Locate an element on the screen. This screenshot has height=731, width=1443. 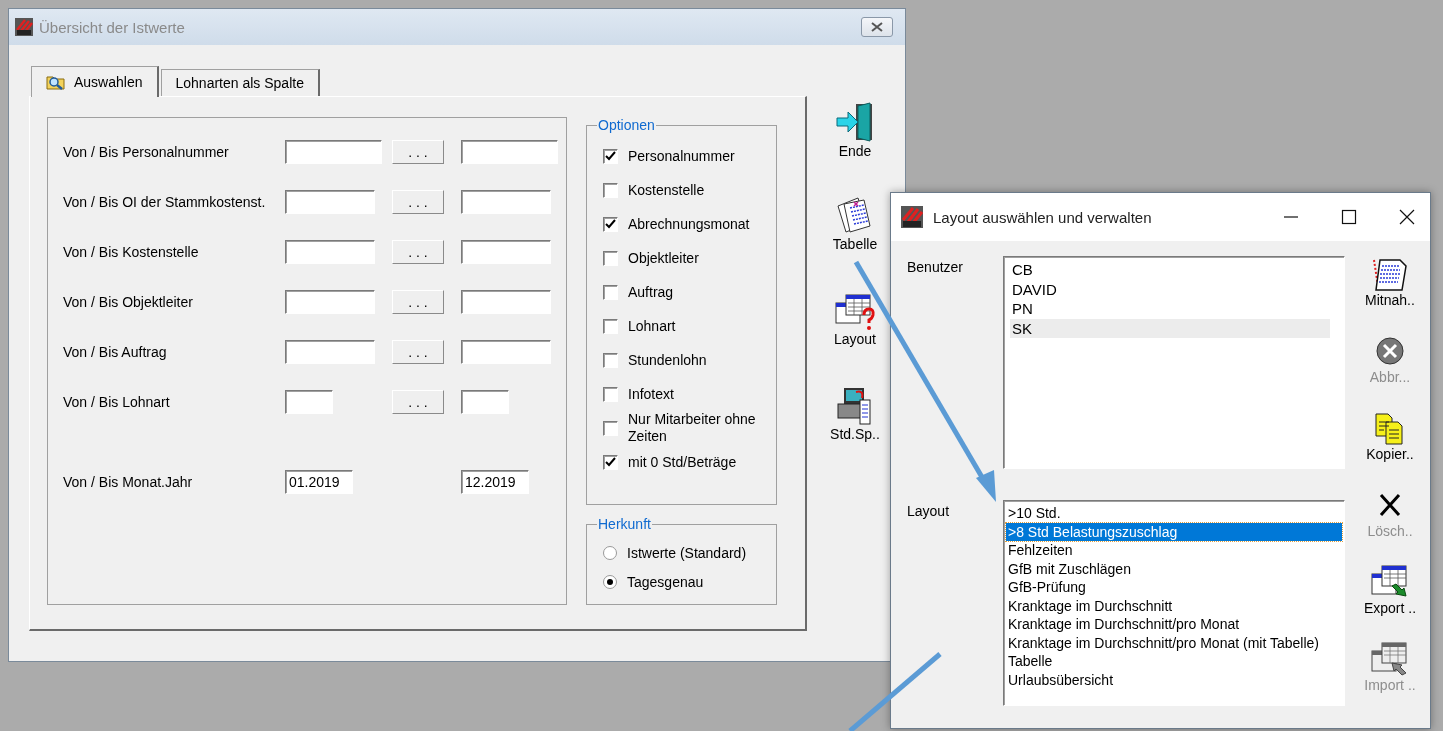
layout-list is located at coordinates (1174, 603).